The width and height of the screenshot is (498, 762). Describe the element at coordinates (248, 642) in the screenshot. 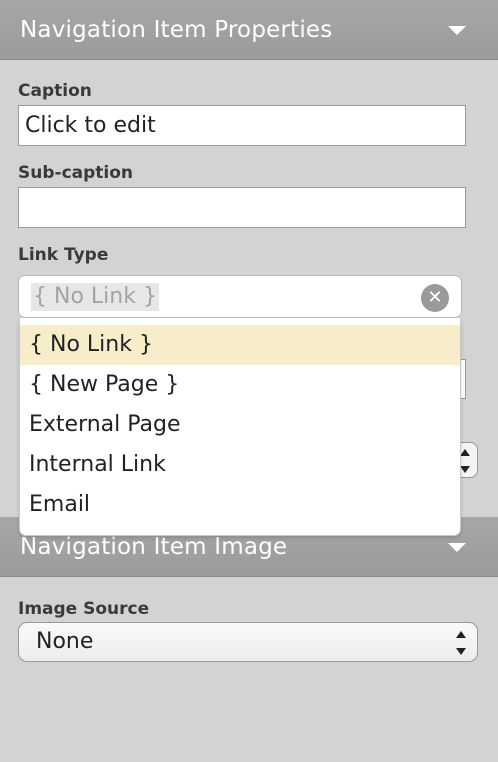

I see `image-source-select: None` at that location.